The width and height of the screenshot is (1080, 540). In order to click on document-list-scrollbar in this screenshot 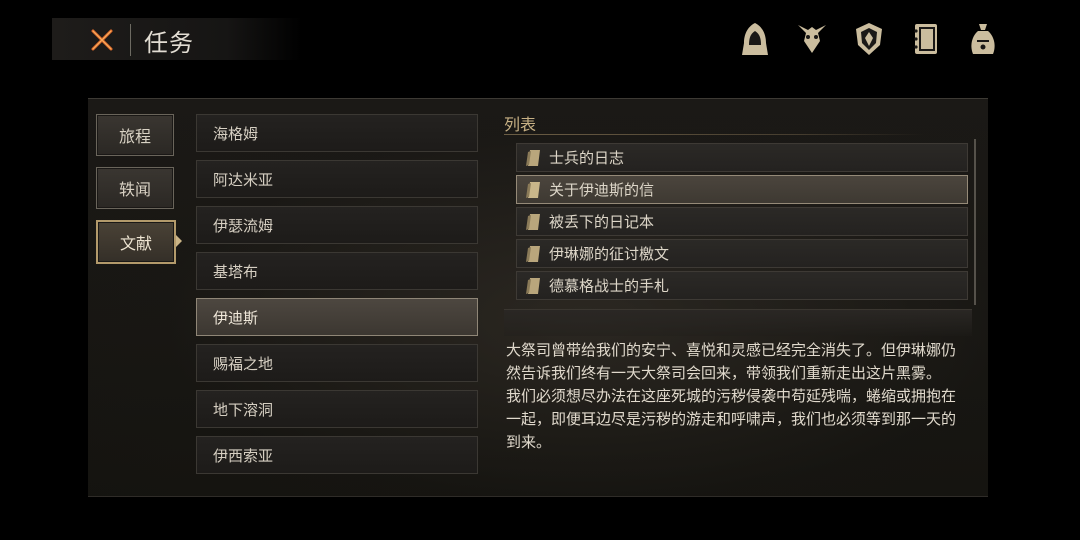, I will do `click(975, 222)`.